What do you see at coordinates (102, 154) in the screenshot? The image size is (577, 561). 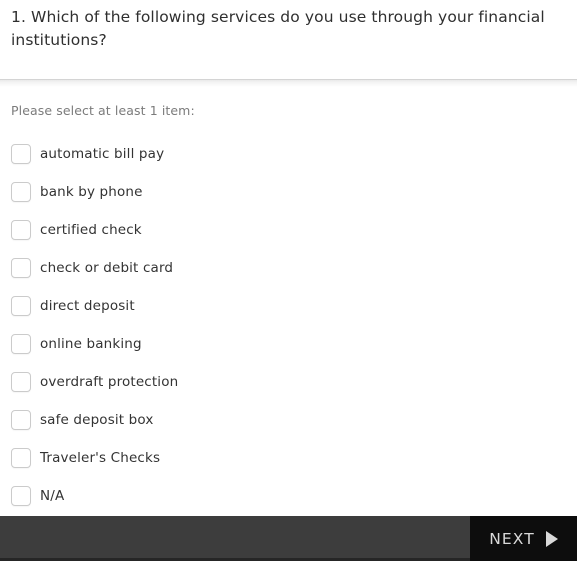 I see `choice-label: automatic bill pay` at bounding box center [102, 154].